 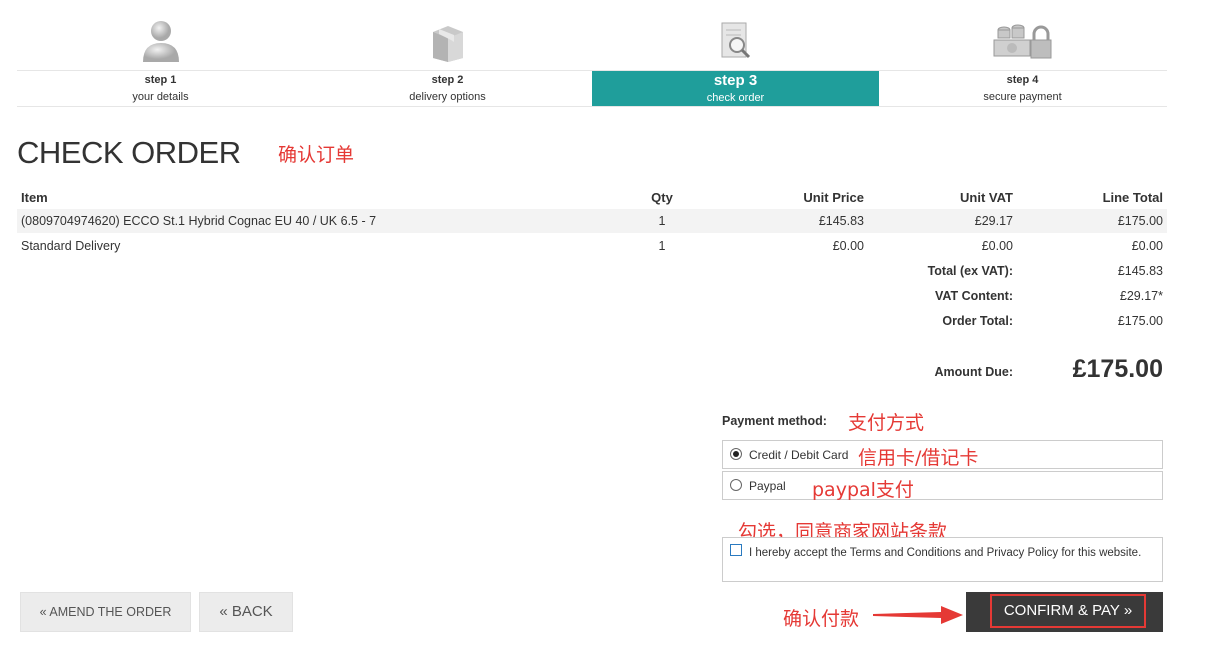 I want to click on table-row: Standard Delivery 1 £0.00 £0.00 £0.00, so click(x=592, y=246).